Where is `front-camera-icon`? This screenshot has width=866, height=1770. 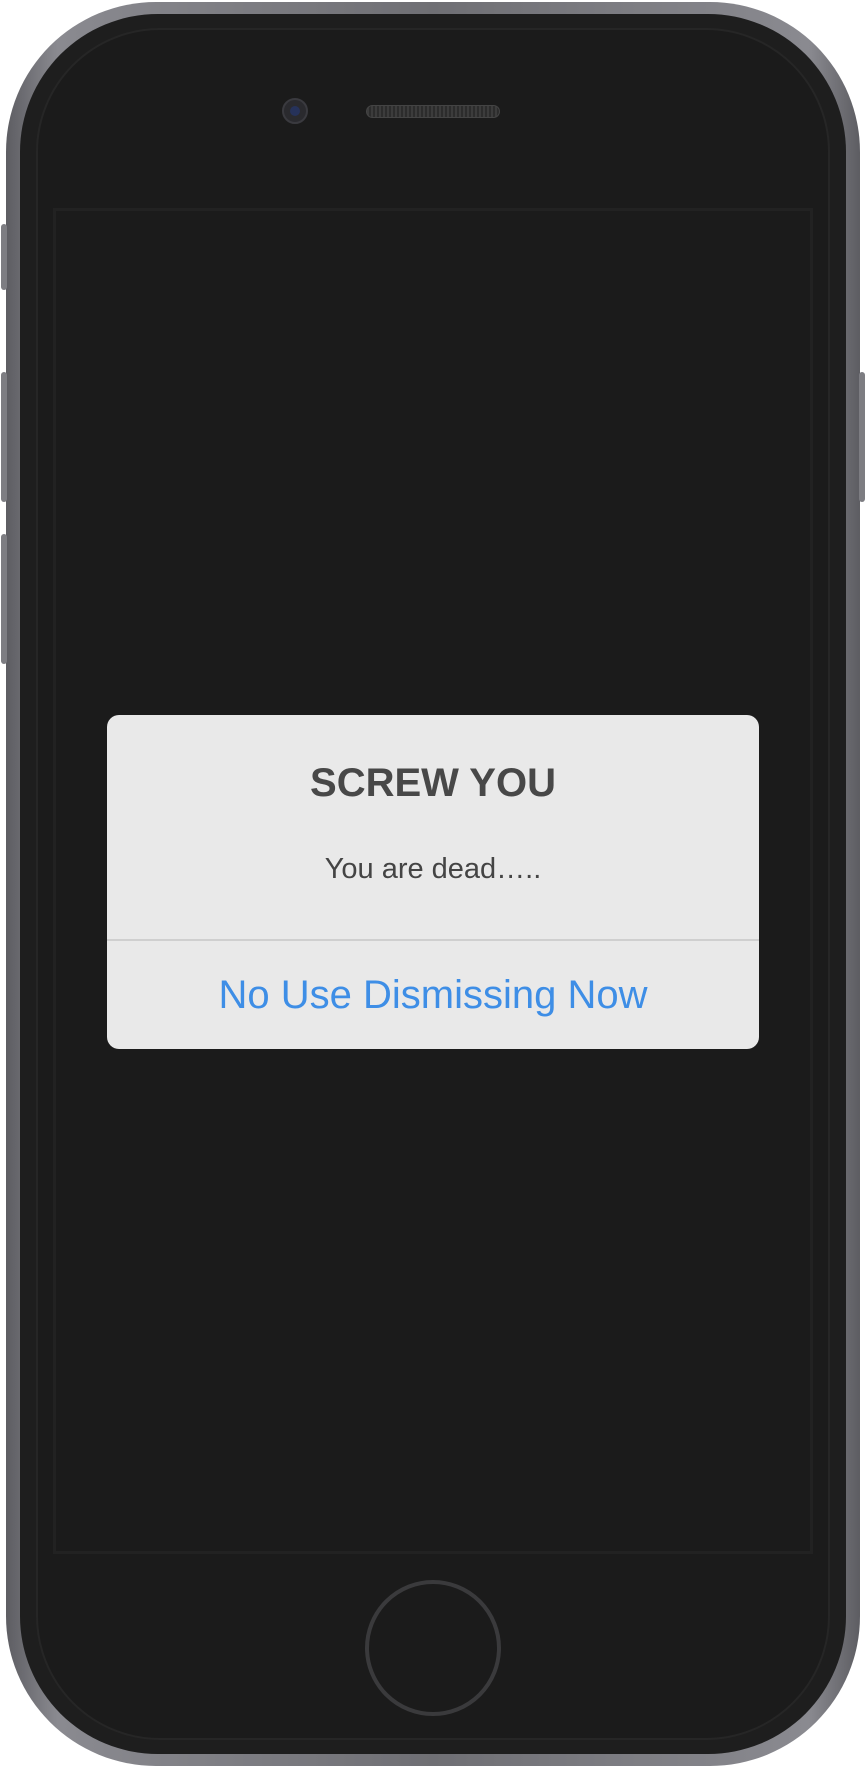
front-camera-icon is located at coordinates (295, 111).